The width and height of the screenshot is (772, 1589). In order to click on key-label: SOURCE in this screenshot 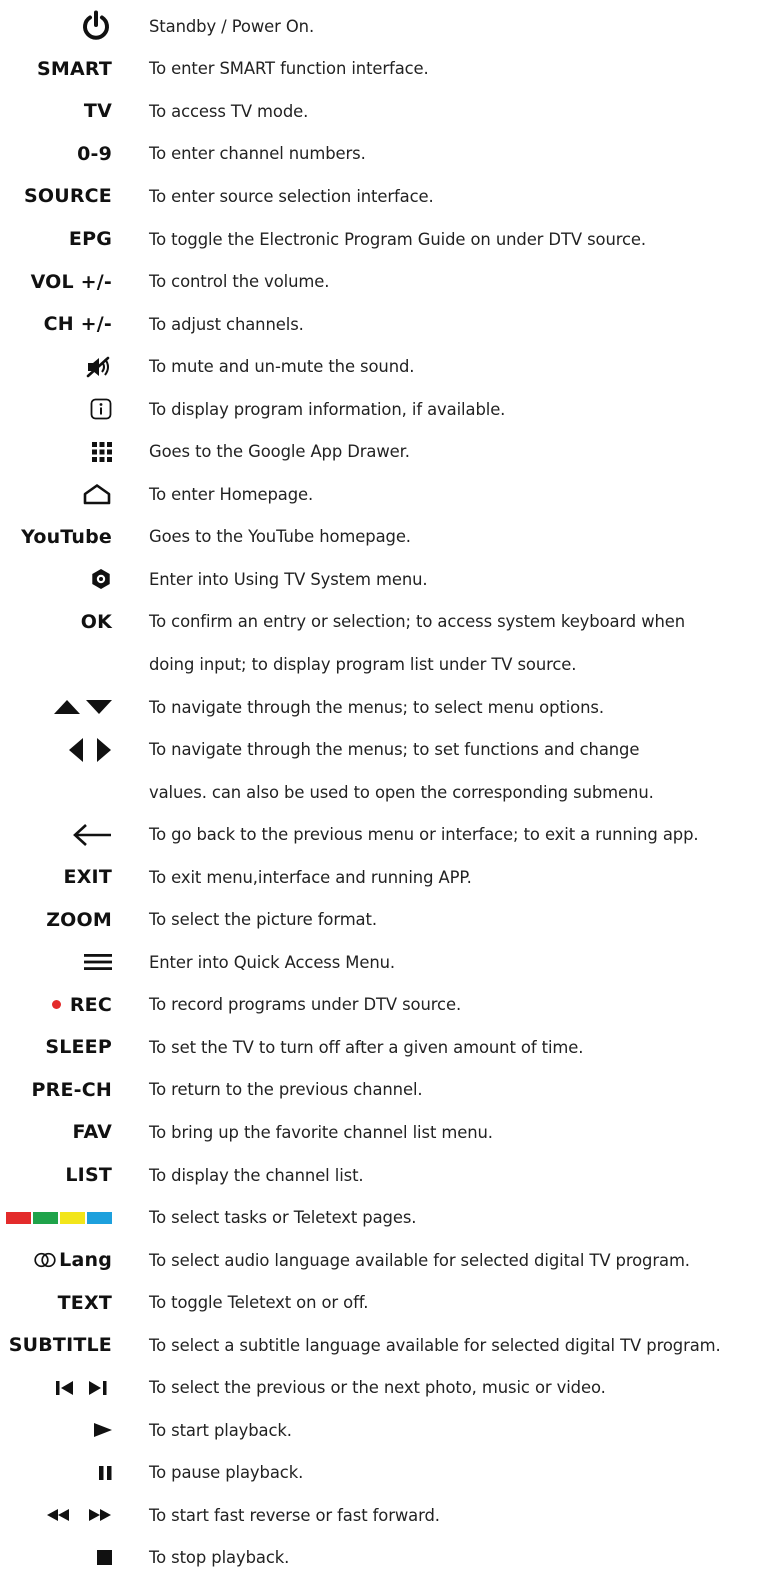, I will do `click(67, 196)`.